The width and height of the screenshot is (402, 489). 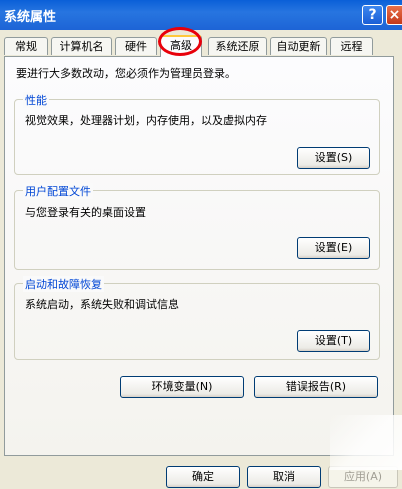 What do you see at coordinates (316, 387) in the screenshot?
I see `error-report-button: 错误报告(R)` at bounding box center [316, 387].